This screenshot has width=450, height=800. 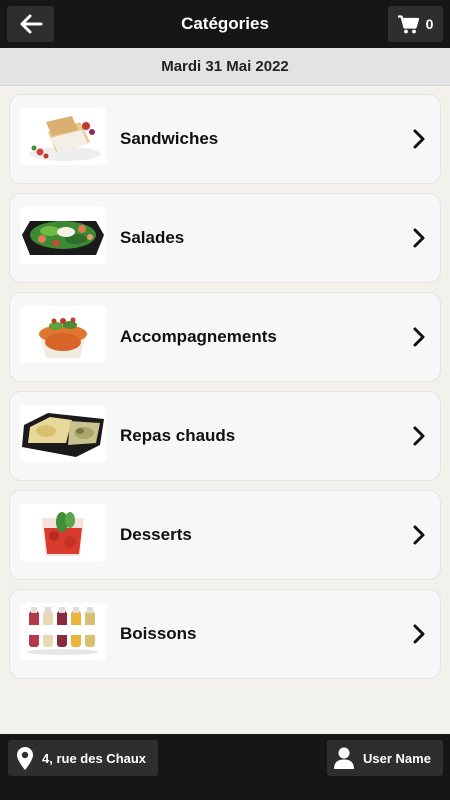 I want to click on category-label: Sandwiches, so click(x=169, y=138).